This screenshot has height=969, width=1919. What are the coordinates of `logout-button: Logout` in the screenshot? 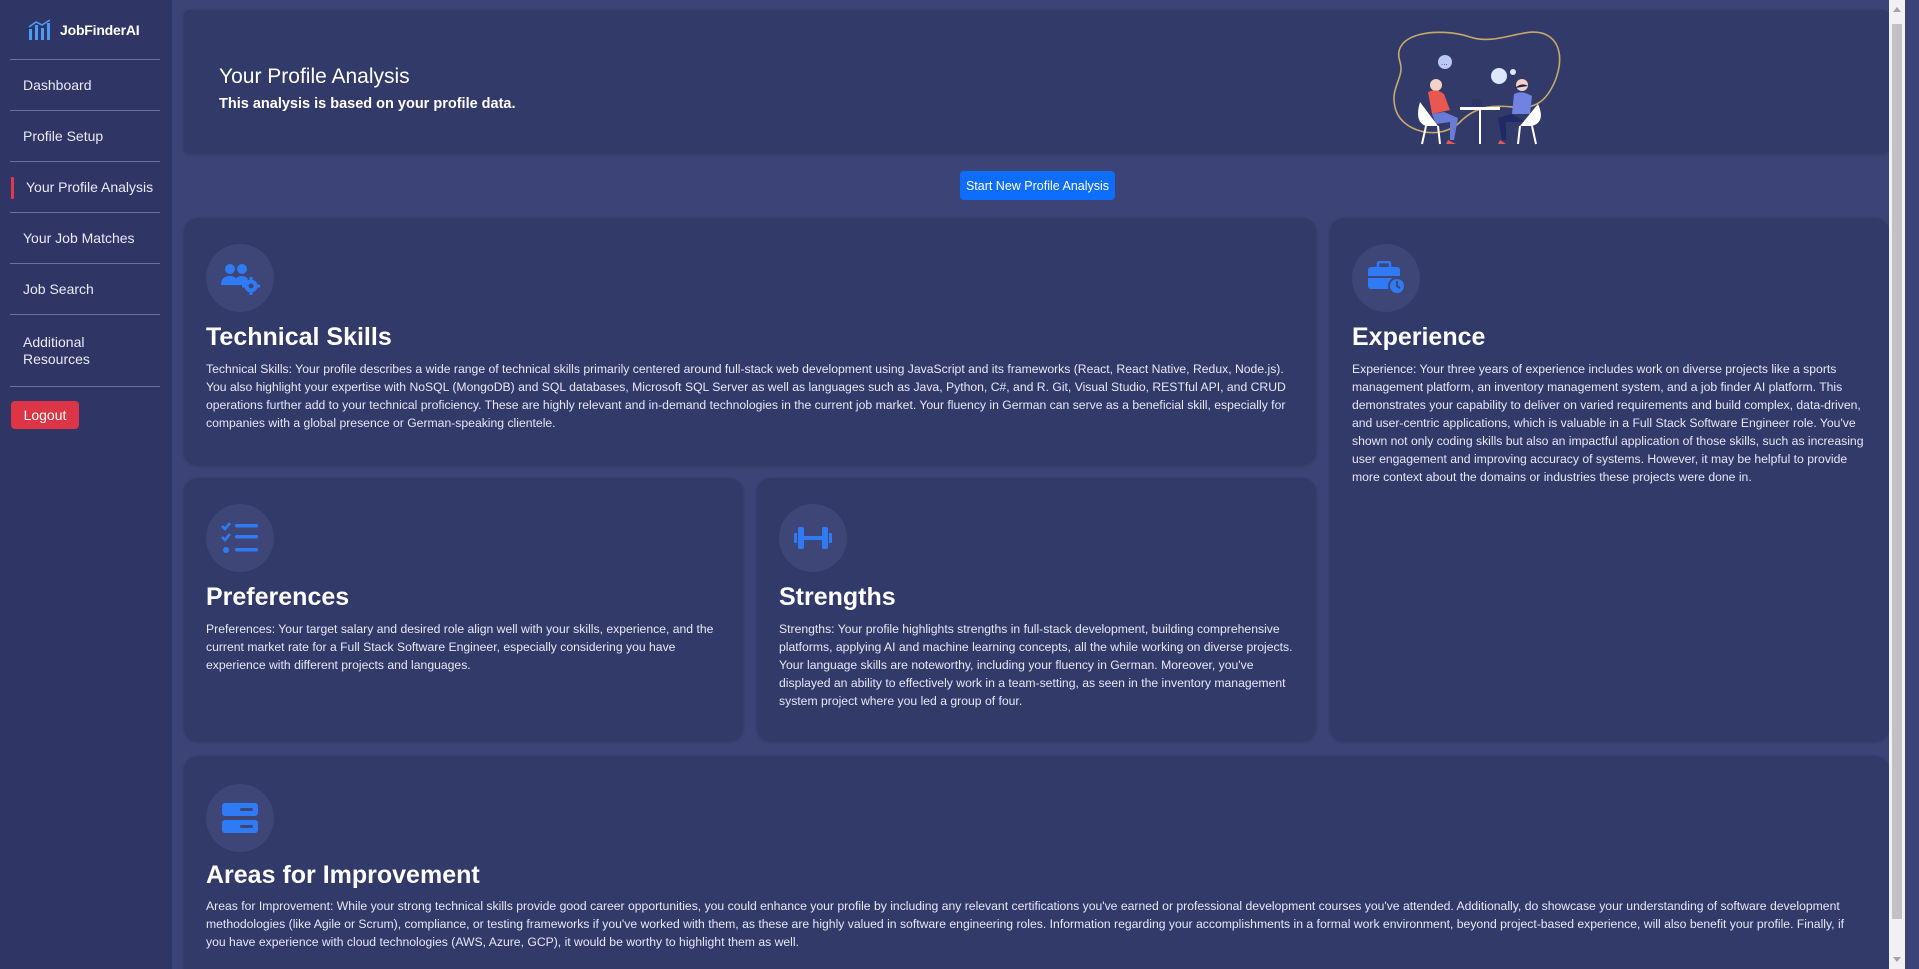 It's located at (45, 415).